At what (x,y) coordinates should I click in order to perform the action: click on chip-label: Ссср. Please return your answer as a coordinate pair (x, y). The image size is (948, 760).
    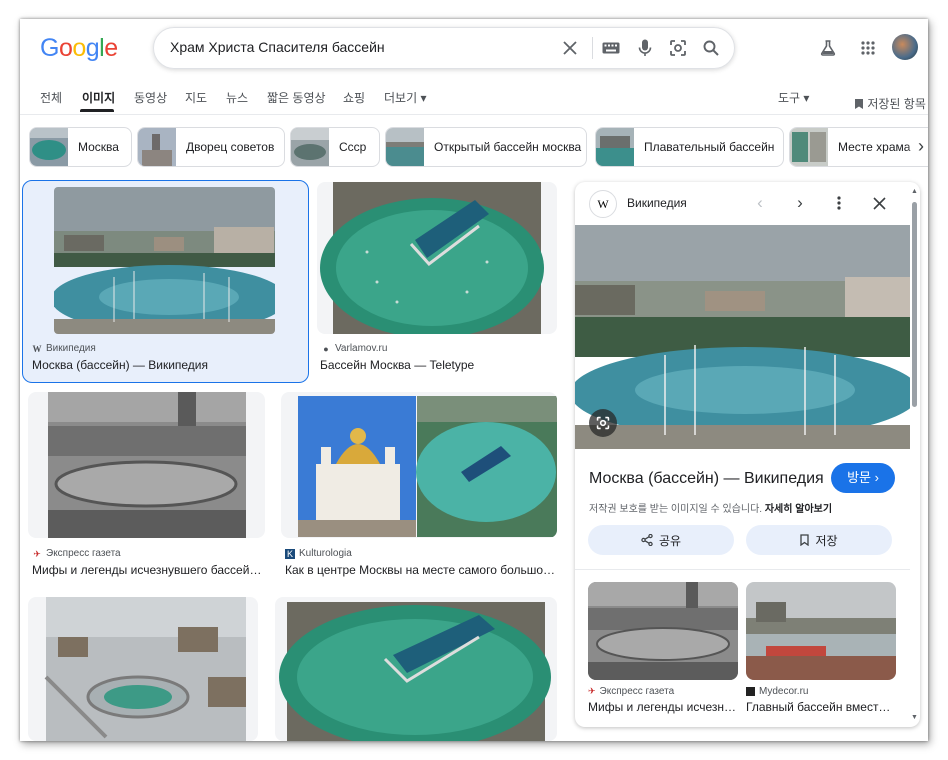
    Looking at the image, I should click on (353, 147).